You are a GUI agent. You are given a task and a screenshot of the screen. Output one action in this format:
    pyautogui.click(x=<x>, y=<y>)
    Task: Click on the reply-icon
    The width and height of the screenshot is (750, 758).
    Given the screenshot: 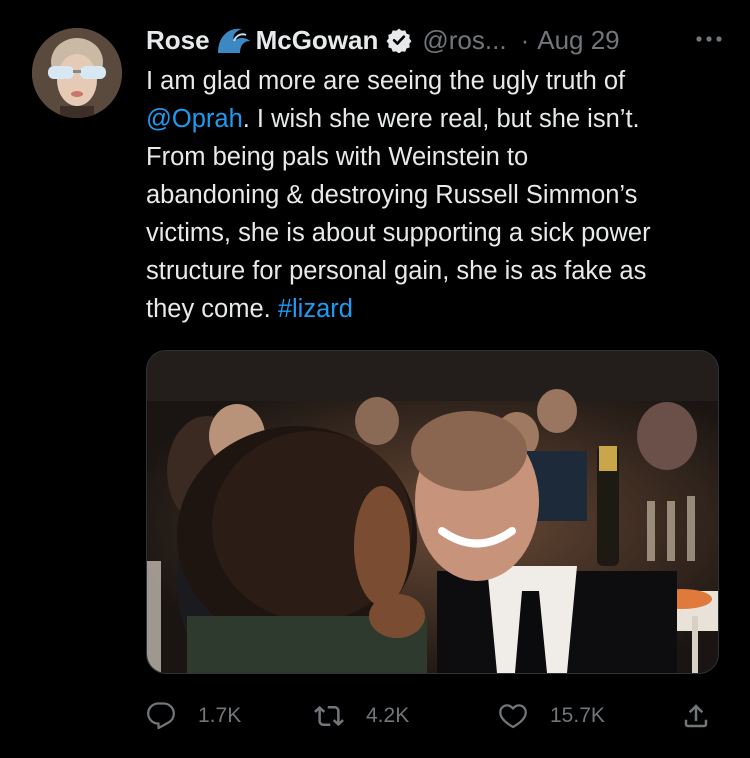 What is the action you would take?
    pyautogui.click(x=161, y=716)
    